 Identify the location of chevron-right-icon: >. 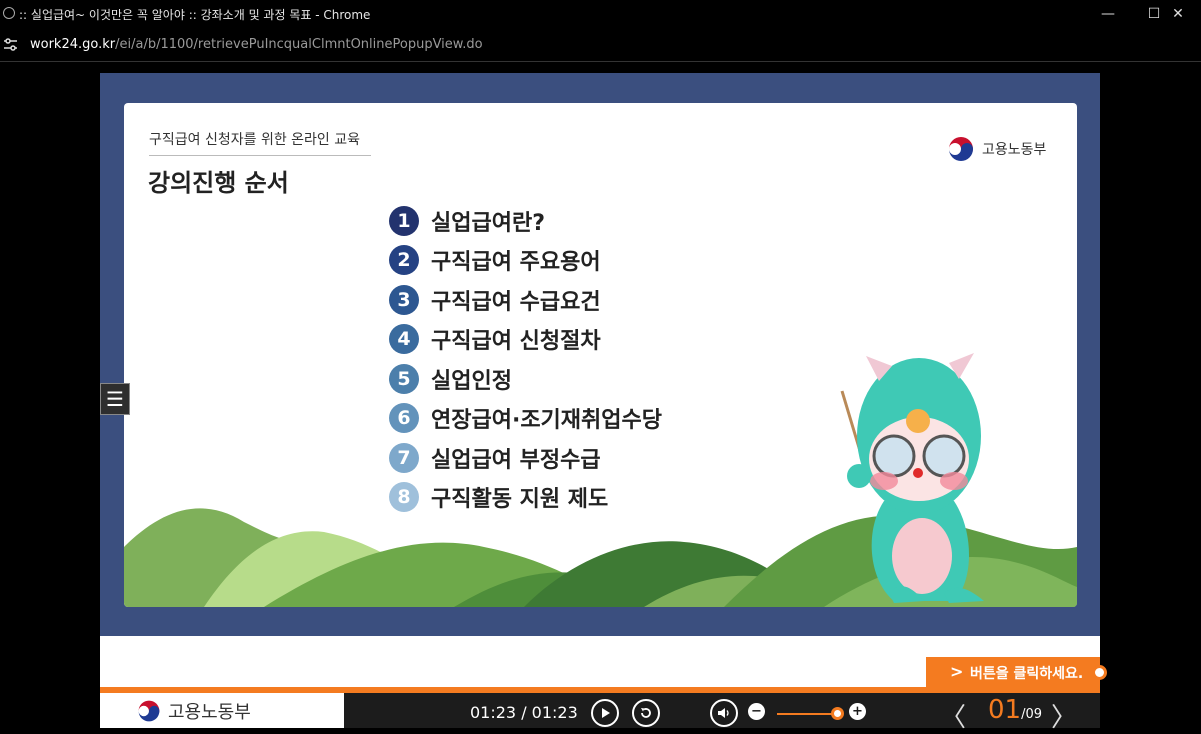
(957, 671).